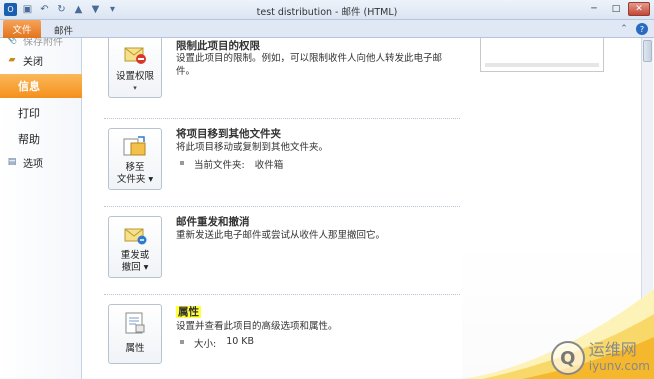  Describe the element at coordinates (612, 349) in the screenshot. I see `watermark-brand: 运维网` at that location.